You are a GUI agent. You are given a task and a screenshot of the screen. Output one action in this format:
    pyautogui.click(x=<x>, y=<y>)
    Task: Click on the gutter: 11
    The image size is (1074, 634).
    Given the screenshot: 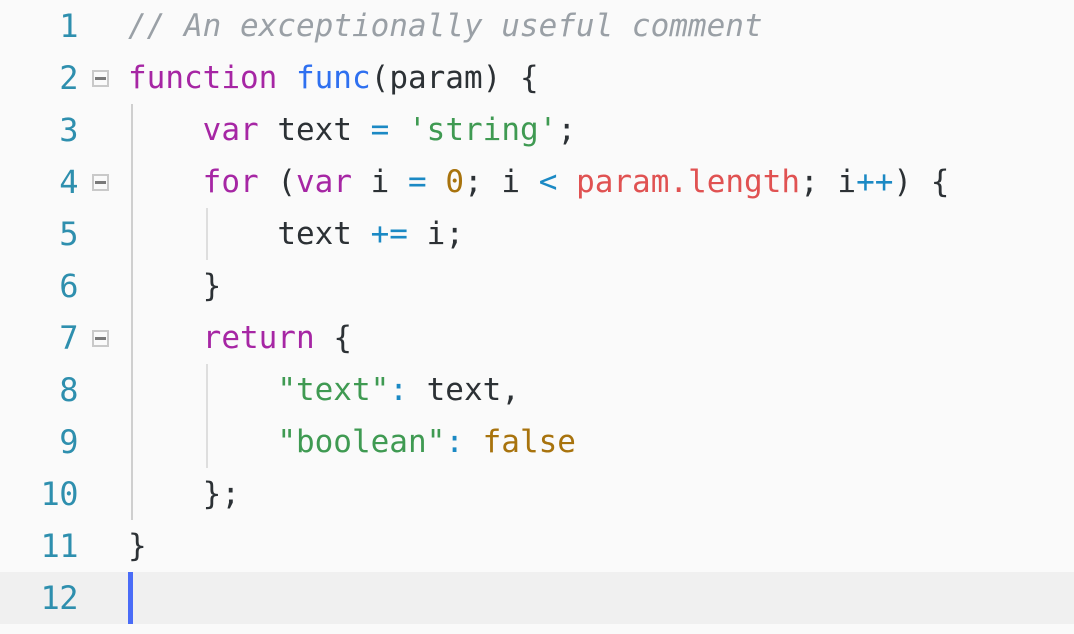 What is the action you would take?
    pyautogui.click(x=64, y=546)
    